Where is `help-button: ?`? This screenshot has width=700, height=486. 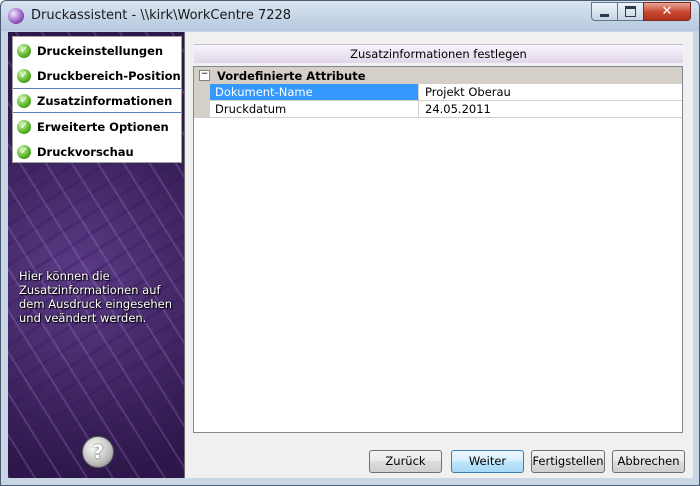 help-button: ? is located at coordinates (98, 452).